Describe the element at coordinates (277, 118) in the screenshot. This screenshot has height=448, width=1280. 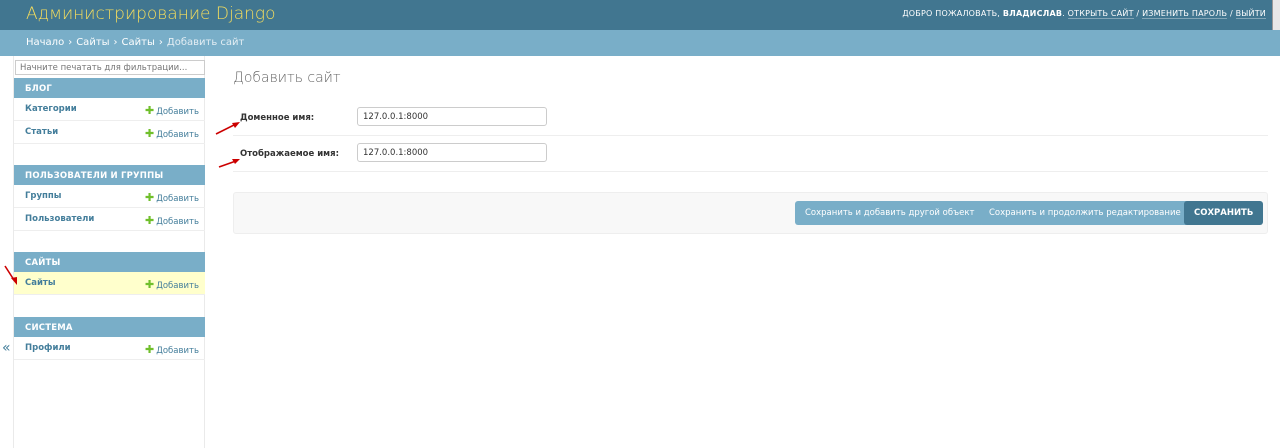
I see `domain-label: Доменное имя:` at that location.